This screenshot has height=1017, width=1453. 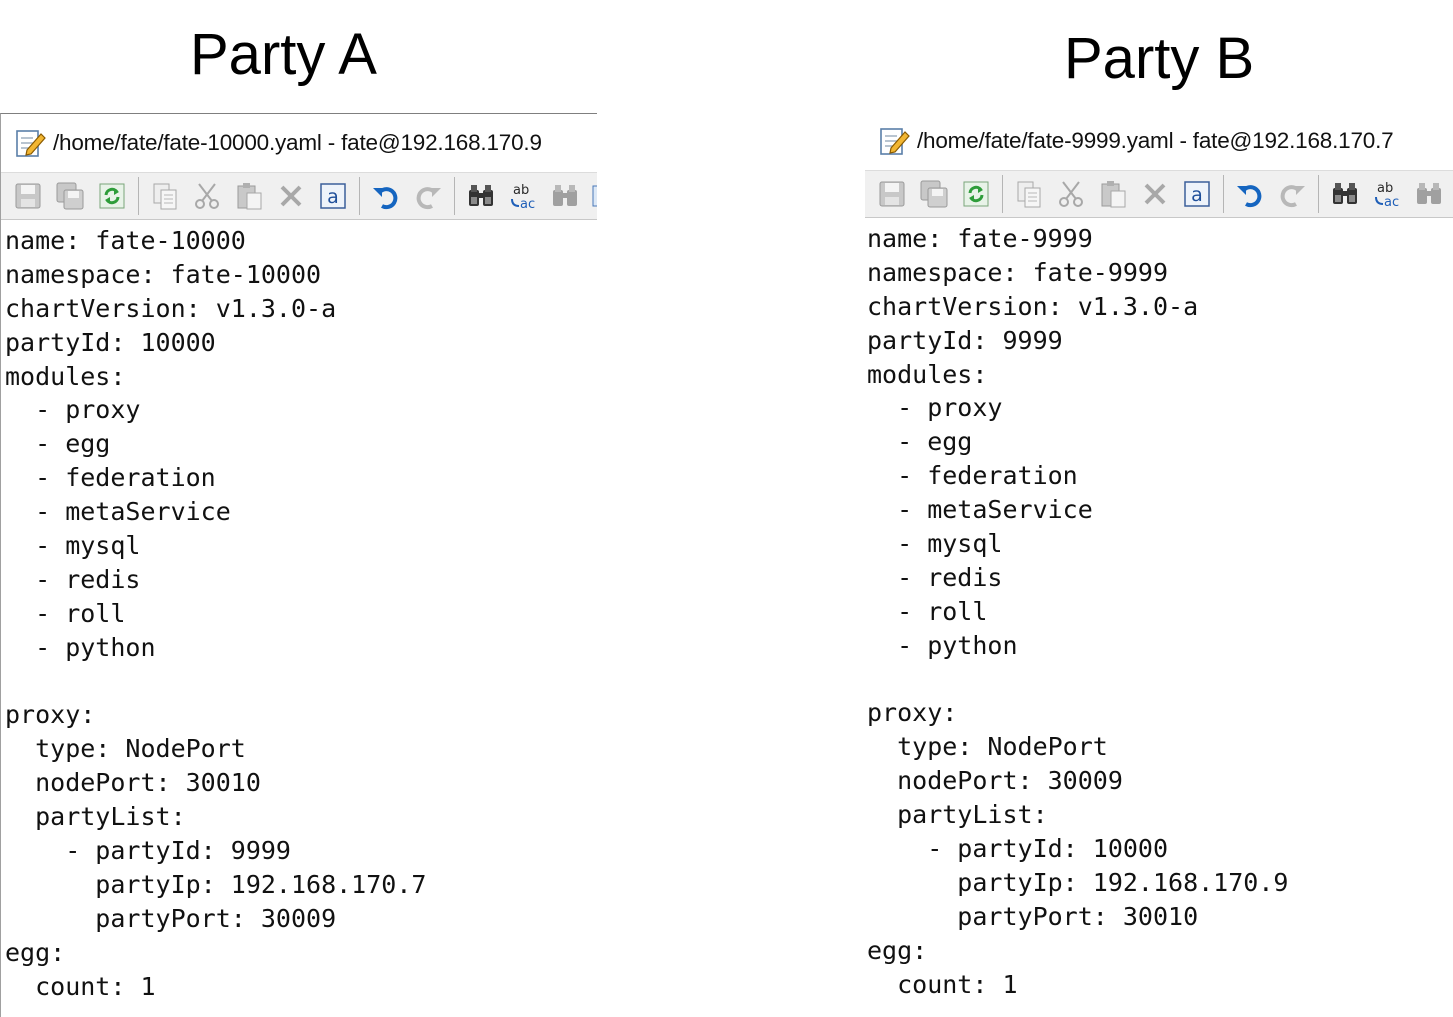 What do you see at coordinates (283, 54) in the screenshot?
I see `party-a-heading: Party A` at bounding box center [283, 54].